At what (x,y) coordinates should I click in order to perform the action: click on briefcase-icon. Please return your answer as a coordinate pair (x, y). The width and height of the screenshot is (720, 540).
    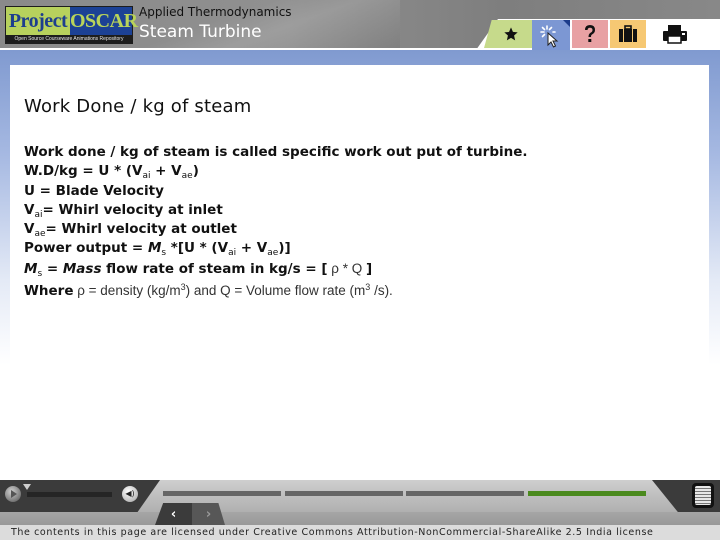
    Looking at the image, I should click on (628, 34).